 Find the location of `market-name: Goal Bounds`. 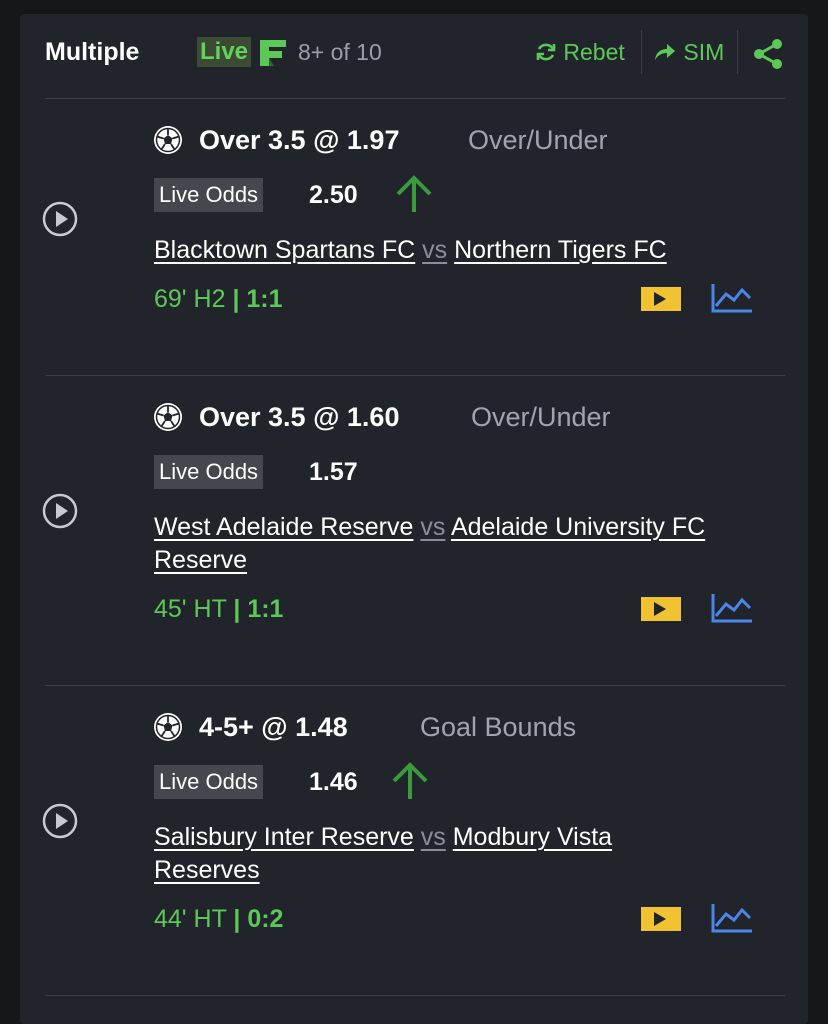

market-name: Goal Bounds is located at coordinates (498, 727).